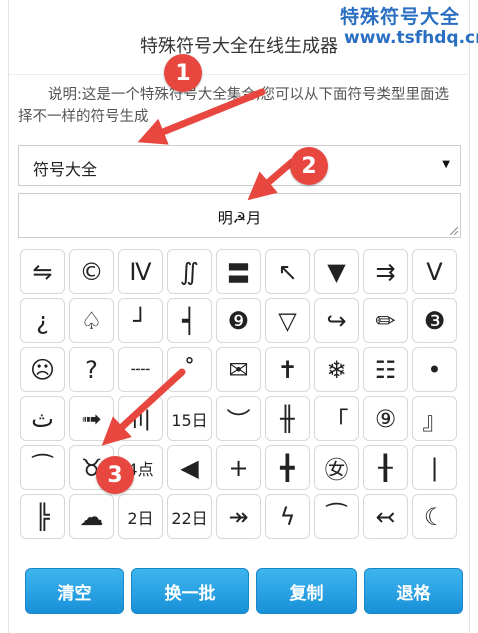 The width and height of the screenshot is (478, 633). I want to click on symbol-cell: ◀, so click(189, 467).